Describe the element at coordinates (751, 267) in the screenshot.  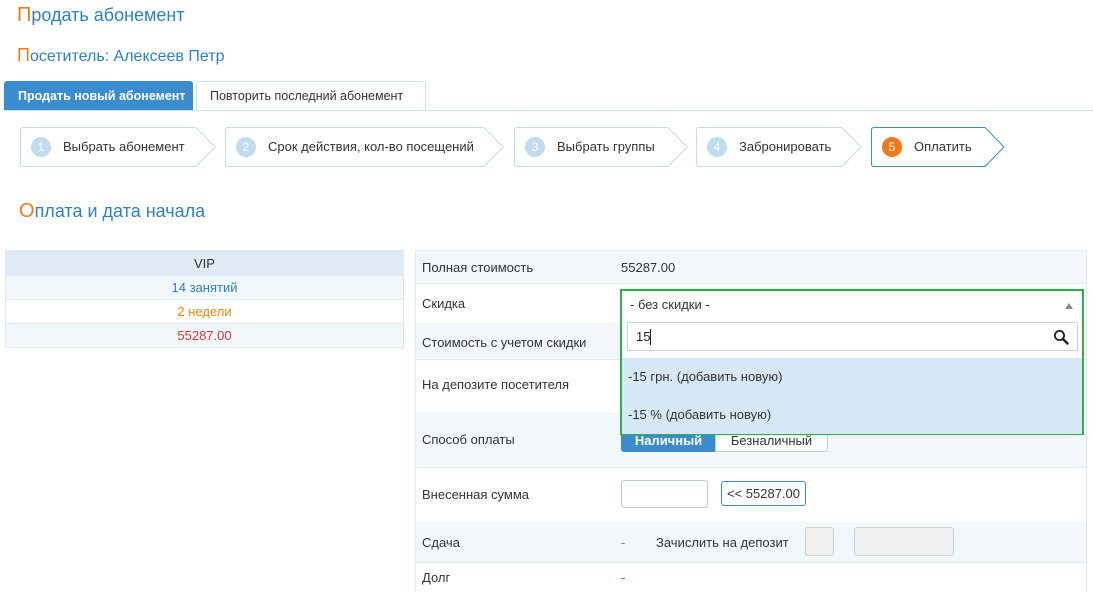
I see `row-full-price: Полная стоимость 55287.00` at that location.